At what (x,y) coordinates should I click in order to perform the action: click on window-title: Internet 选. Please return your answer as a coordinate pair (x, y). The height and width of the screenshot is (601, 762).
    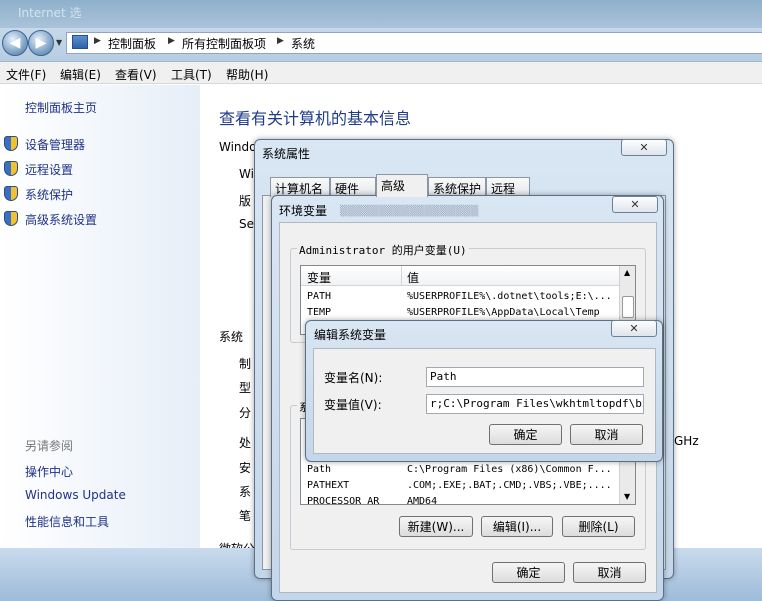
    Looking at the image, I should click on (50, 13).